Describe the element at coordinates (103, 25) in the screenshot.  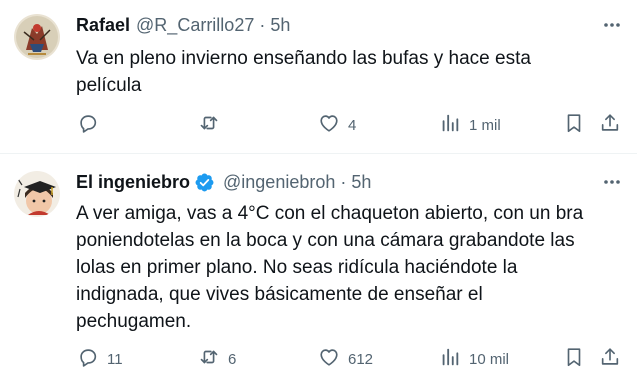
I see `author-name: Rafael` at that location.